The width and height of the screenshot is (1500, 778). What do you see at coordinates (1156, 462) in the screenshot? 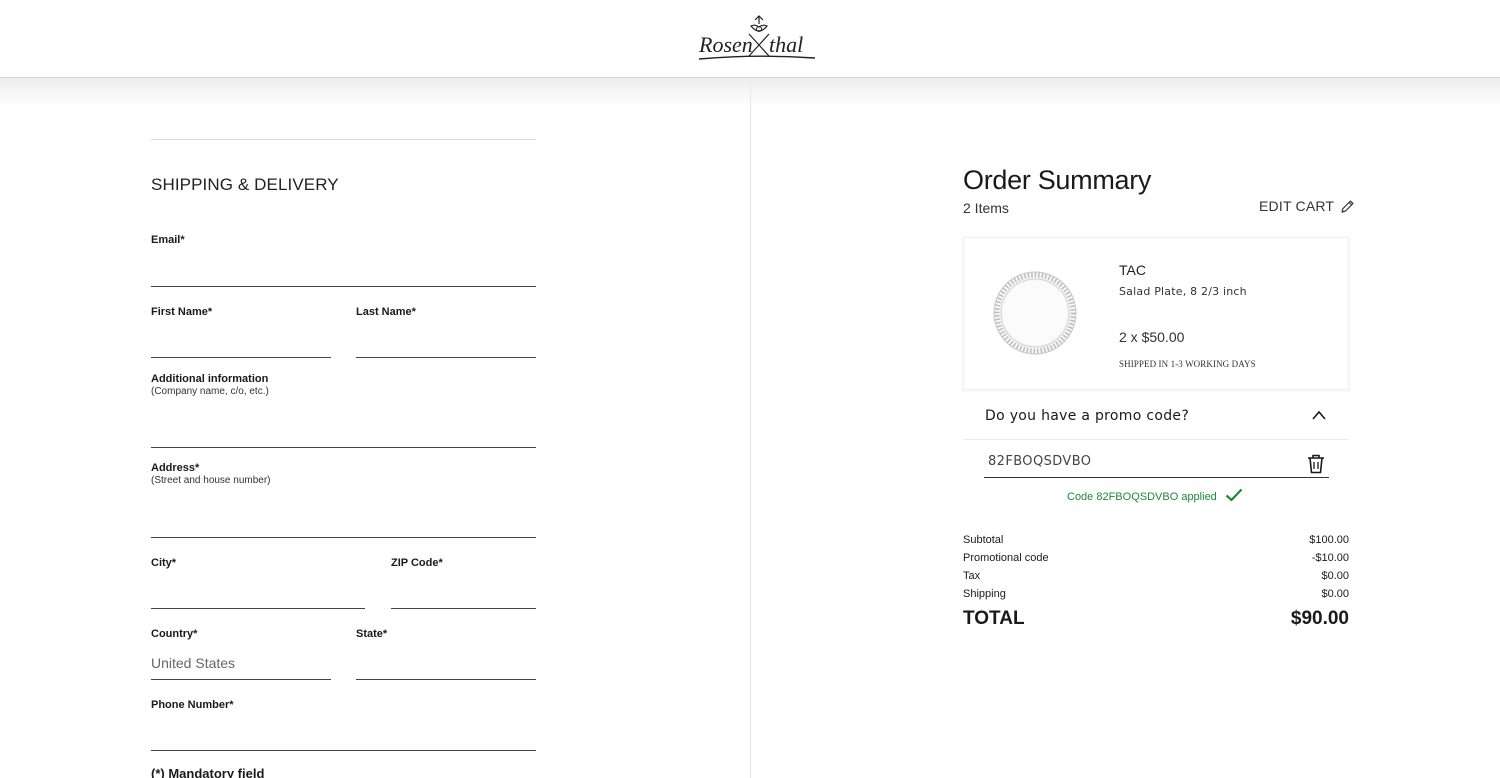
I see `promo-code-input: 82FBOQSDVBO` at bounding box center [1156, 462].